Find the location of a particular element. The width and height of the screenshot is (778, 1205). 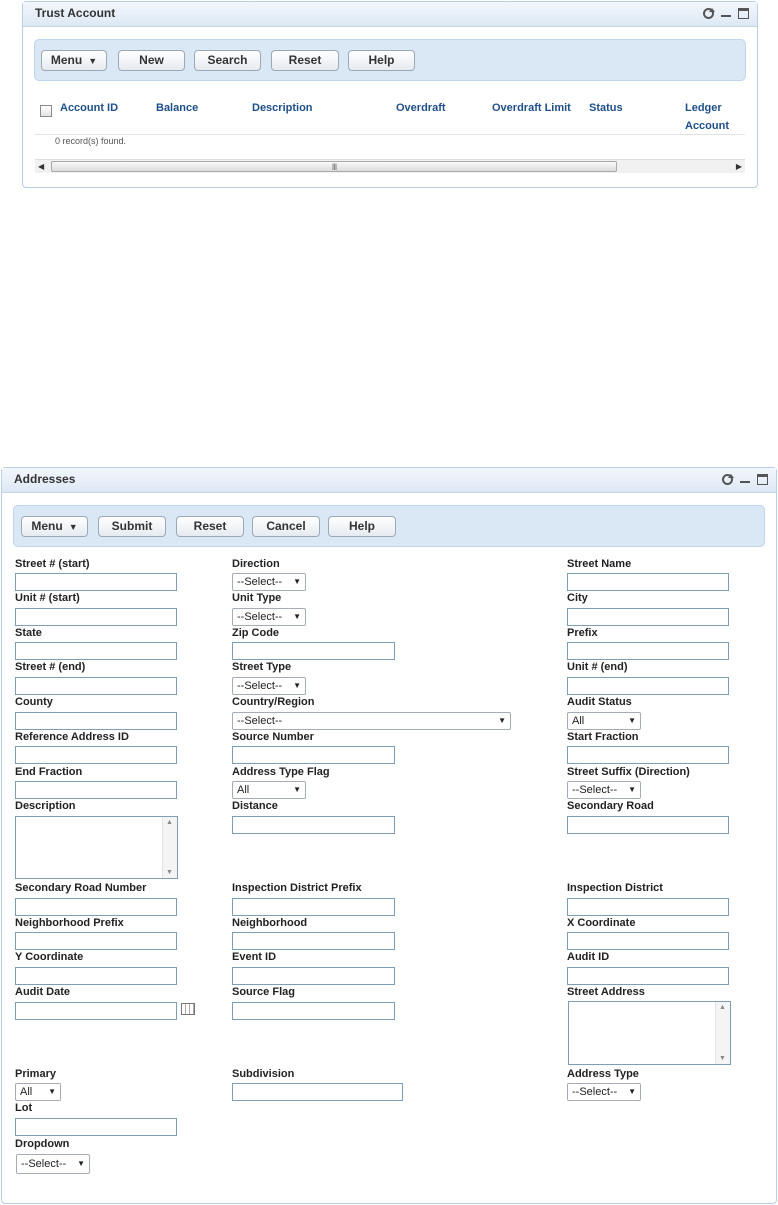

audit-date-input is located at coordinates (96, 1011).